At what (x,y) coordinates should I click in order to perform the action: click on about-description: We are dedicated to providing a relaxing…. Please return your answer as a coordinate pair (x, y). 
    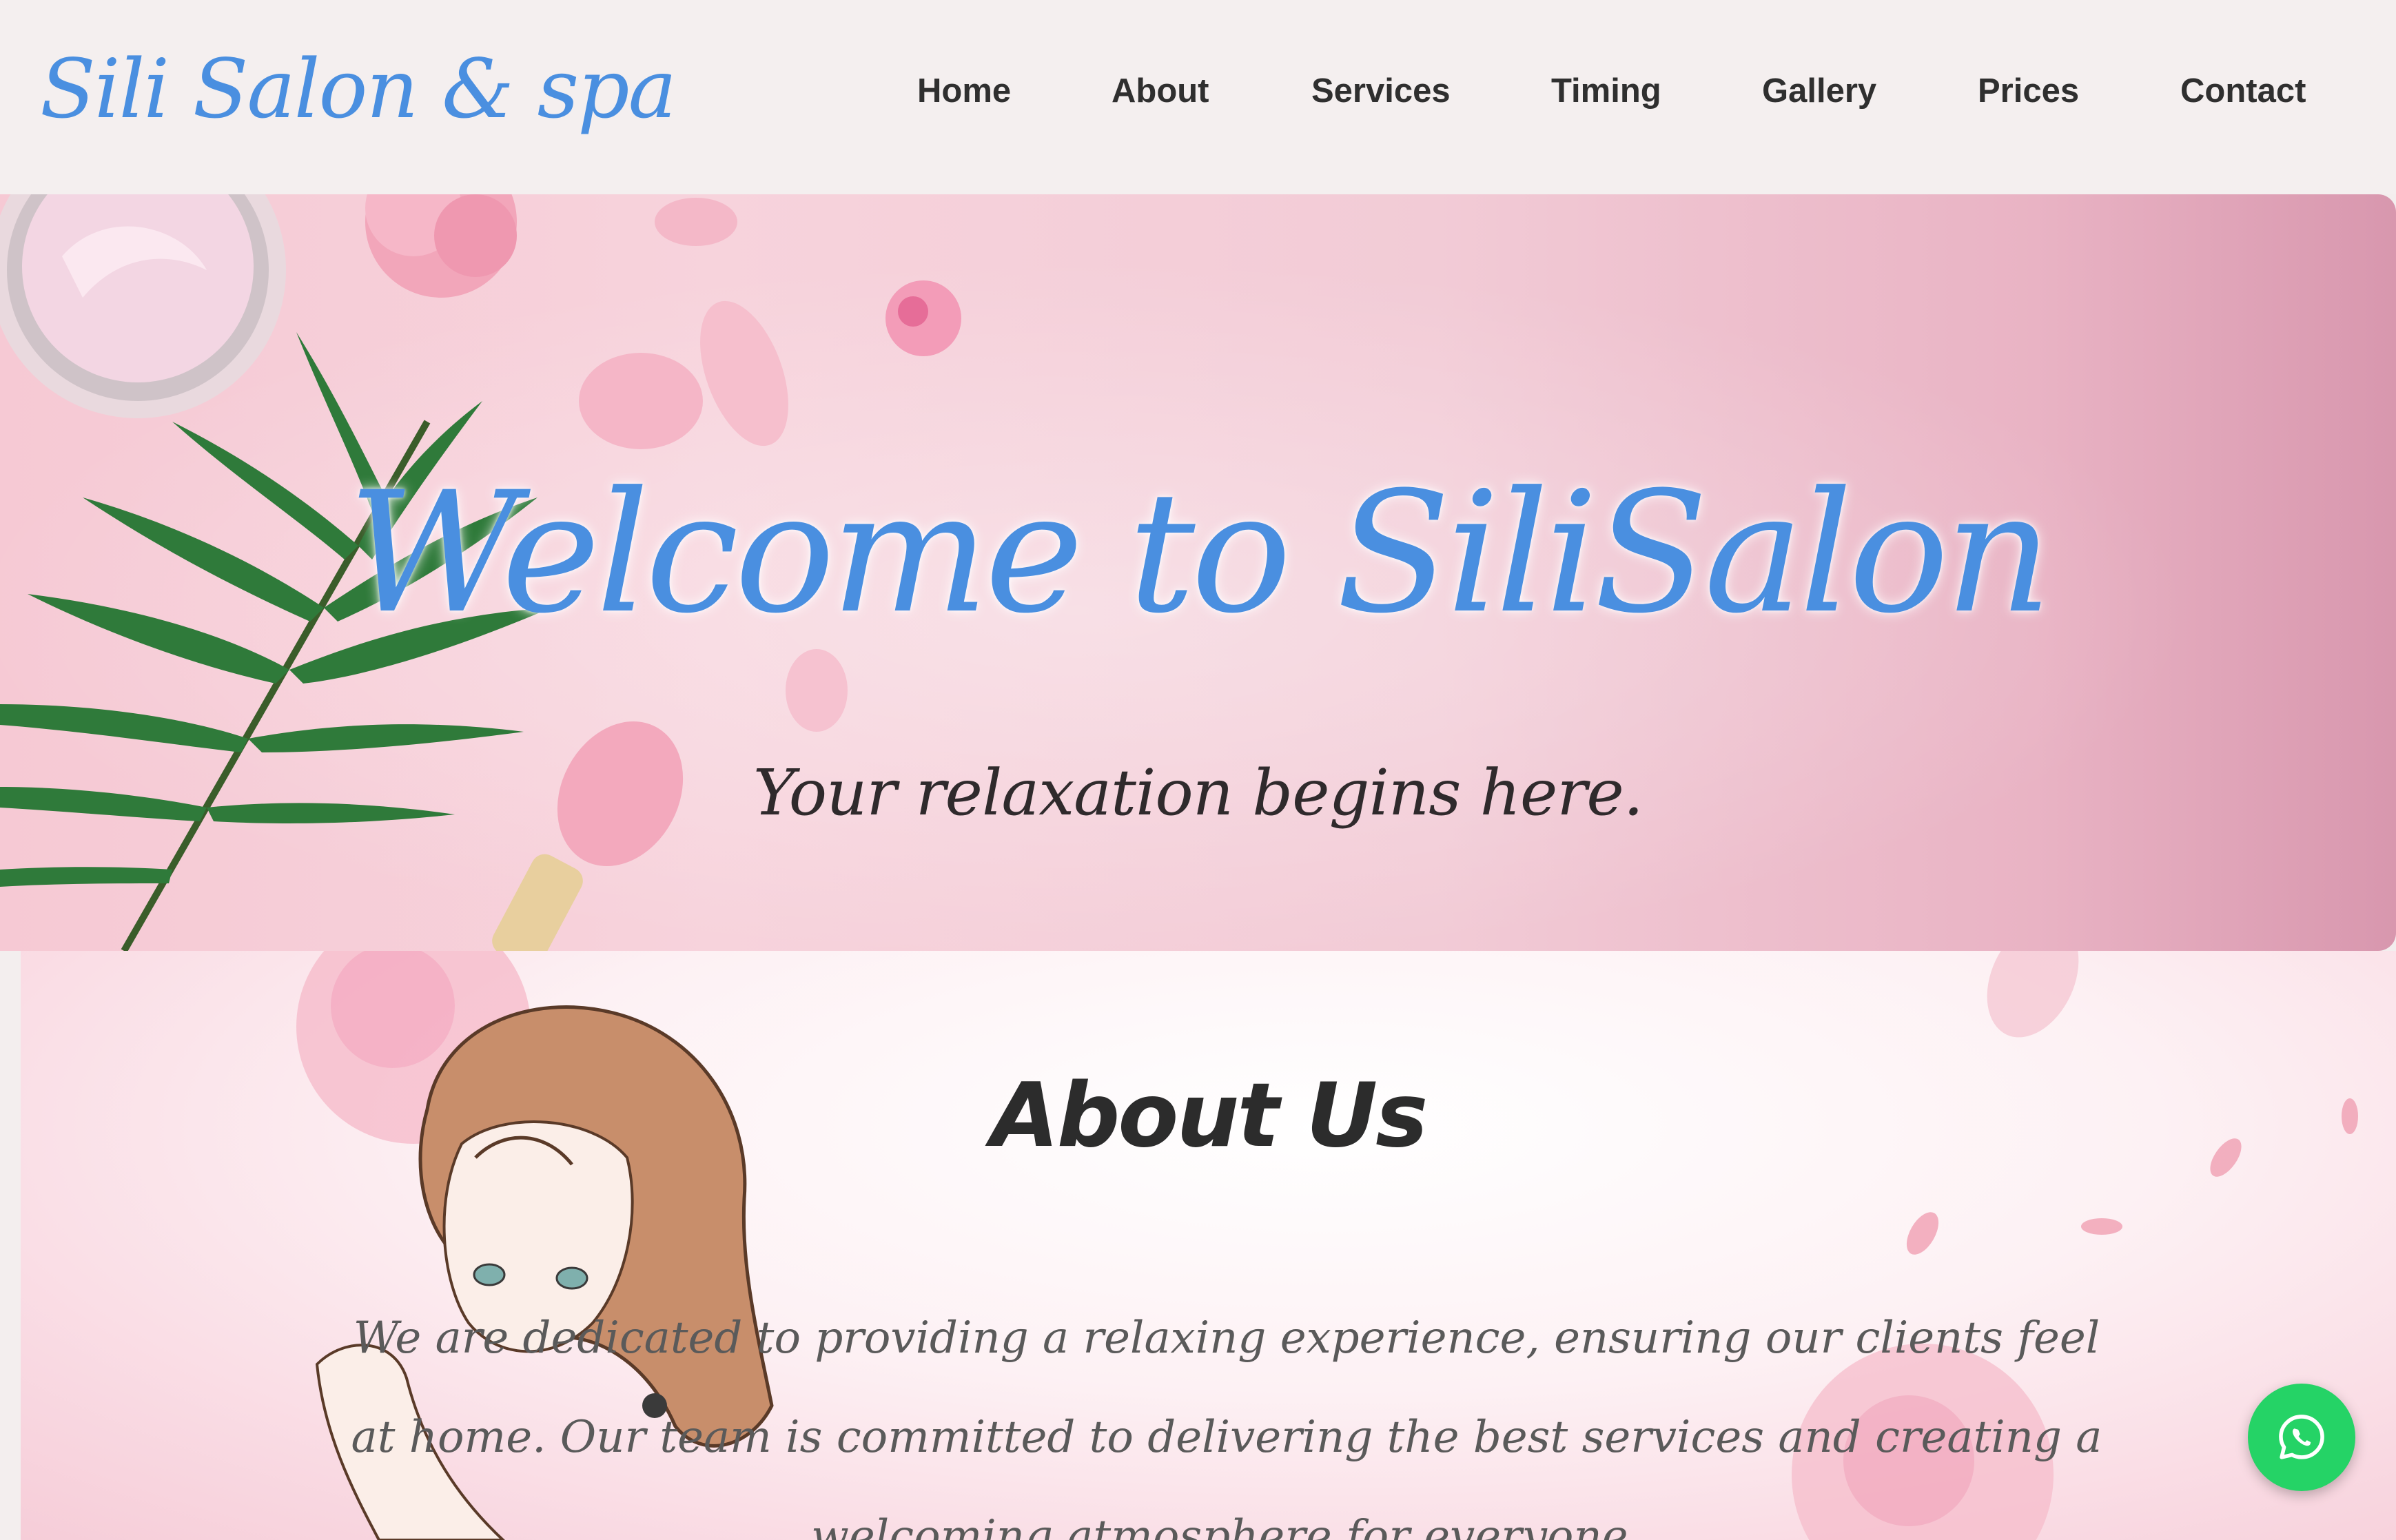
    Looking at the image, I should click on (1227, 1426).